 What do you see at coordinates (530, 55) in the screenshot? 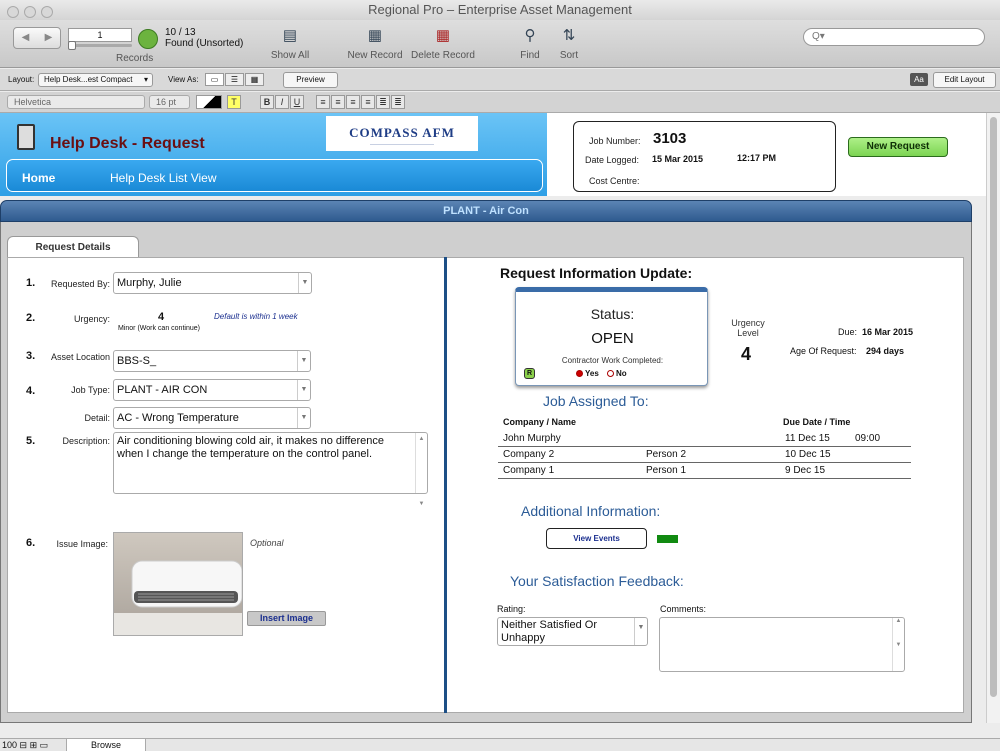
I see `find-label: Find` at bounding box center [530, 55].